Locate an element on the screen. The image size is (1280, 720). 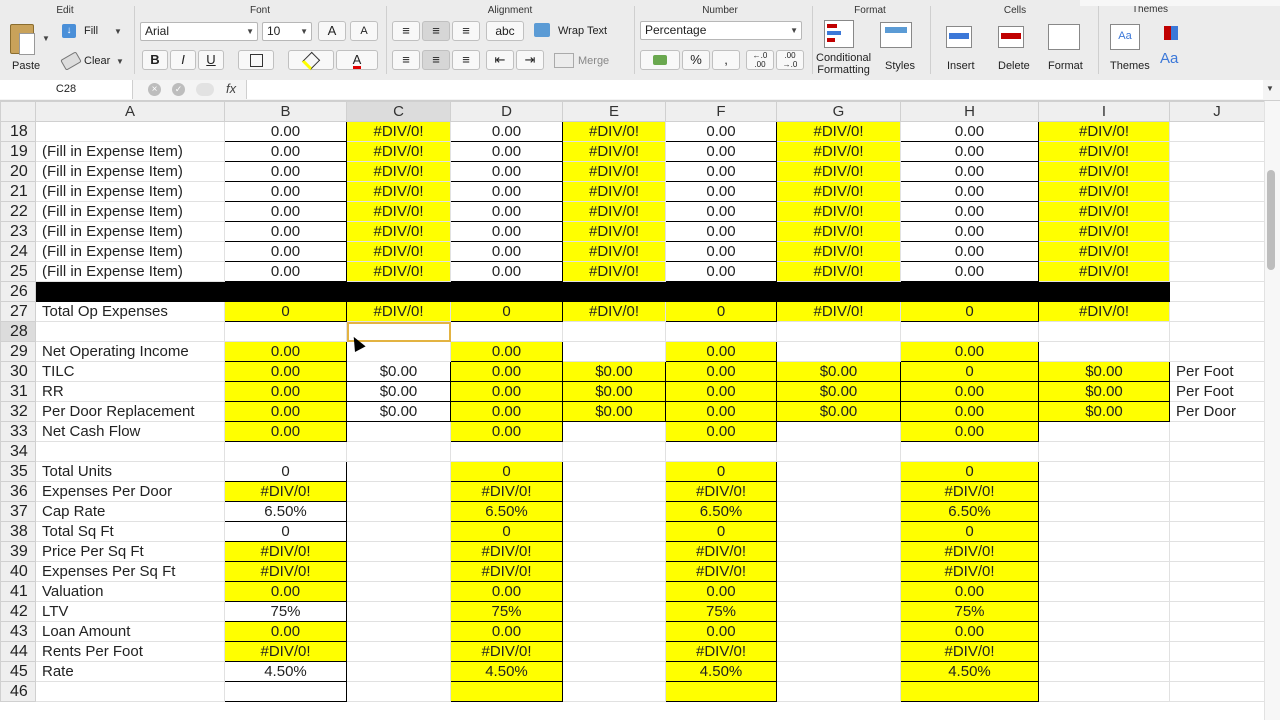
cell-h31: 0.00 is located at coordinates (969, 391).